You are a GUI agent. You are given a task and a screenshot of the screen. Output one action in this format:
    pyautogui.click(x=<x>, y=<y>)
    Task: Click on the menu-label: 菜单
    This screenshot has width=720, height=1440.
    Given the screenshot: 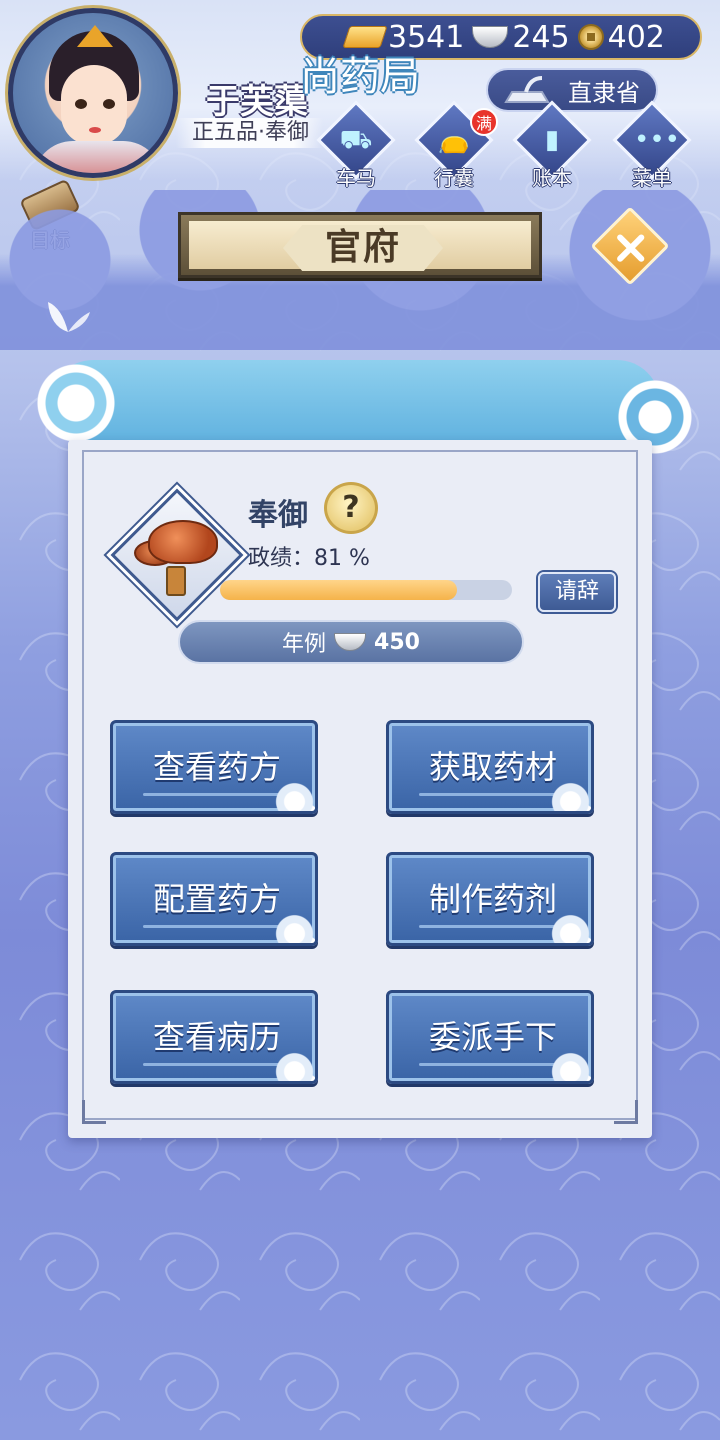 What is the action you would take?
    pyautogui.click(x=652, y=178)
    